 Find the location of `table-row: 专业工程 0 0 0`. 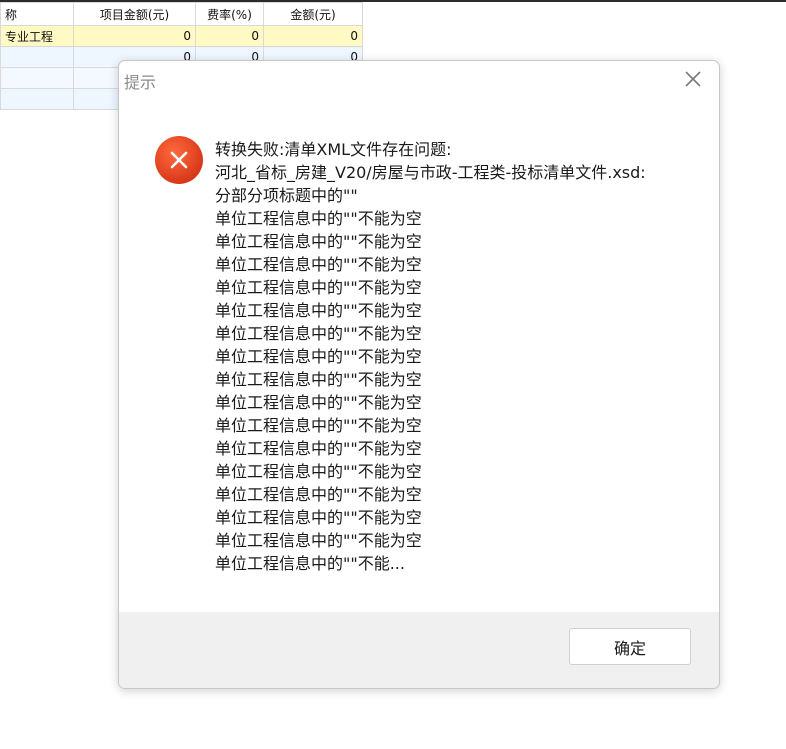

table-row: 专业工程 0 0 0 is located at coordinates (181, 36).